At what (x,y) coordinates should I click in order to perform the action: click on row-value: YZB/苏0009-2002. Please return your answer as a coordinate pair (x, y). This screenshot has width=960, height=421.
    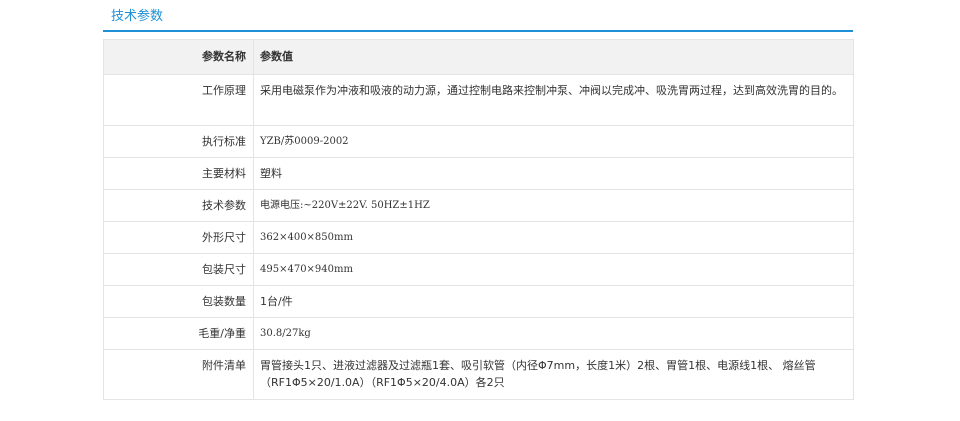
    Looking at the image, I should click on (553, 141).